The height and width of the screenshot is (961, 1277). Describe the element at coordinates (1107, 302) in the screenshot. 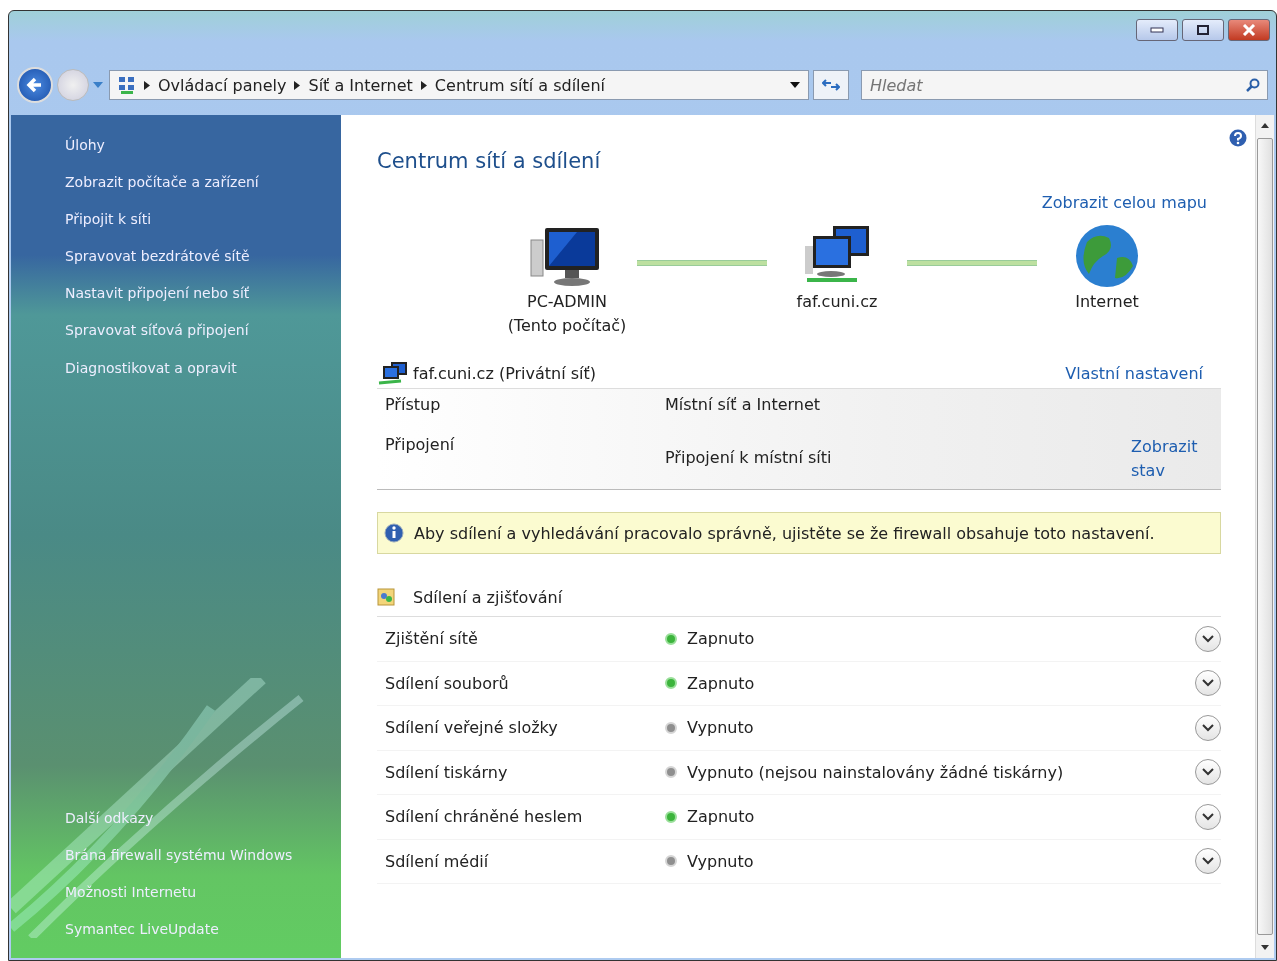

I see `node-label: Internet` at that location.